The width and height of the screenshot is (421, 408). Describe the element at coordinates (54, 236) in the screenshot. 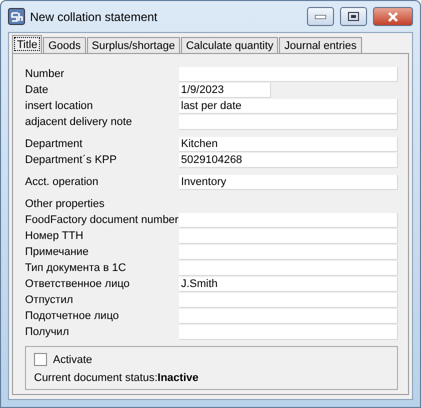

I see `field-label: Номер ТТН` at that location.